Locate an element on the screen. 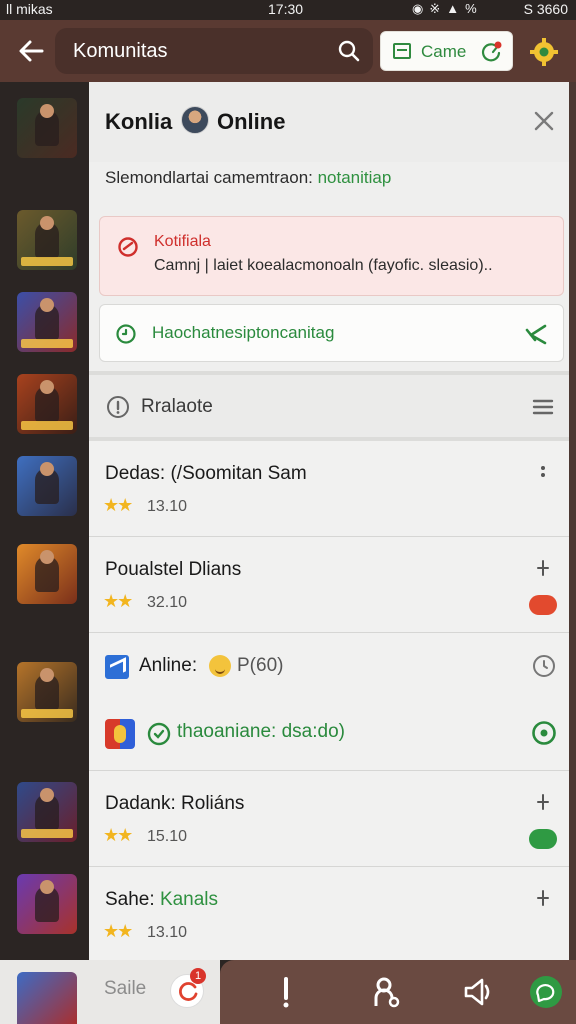  refresh-icon is located at coordinates (491, 51).